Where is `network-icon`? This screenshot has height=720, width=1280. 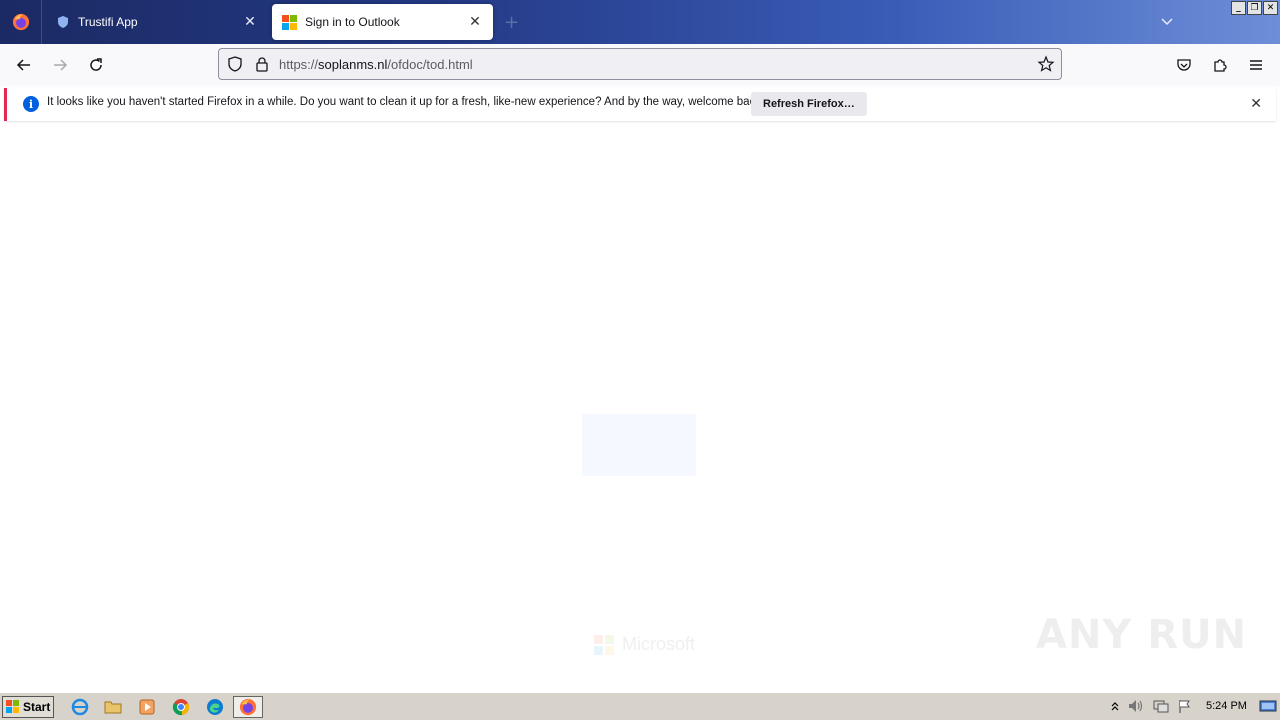 network-icon is located at coordinates (1161, 707).